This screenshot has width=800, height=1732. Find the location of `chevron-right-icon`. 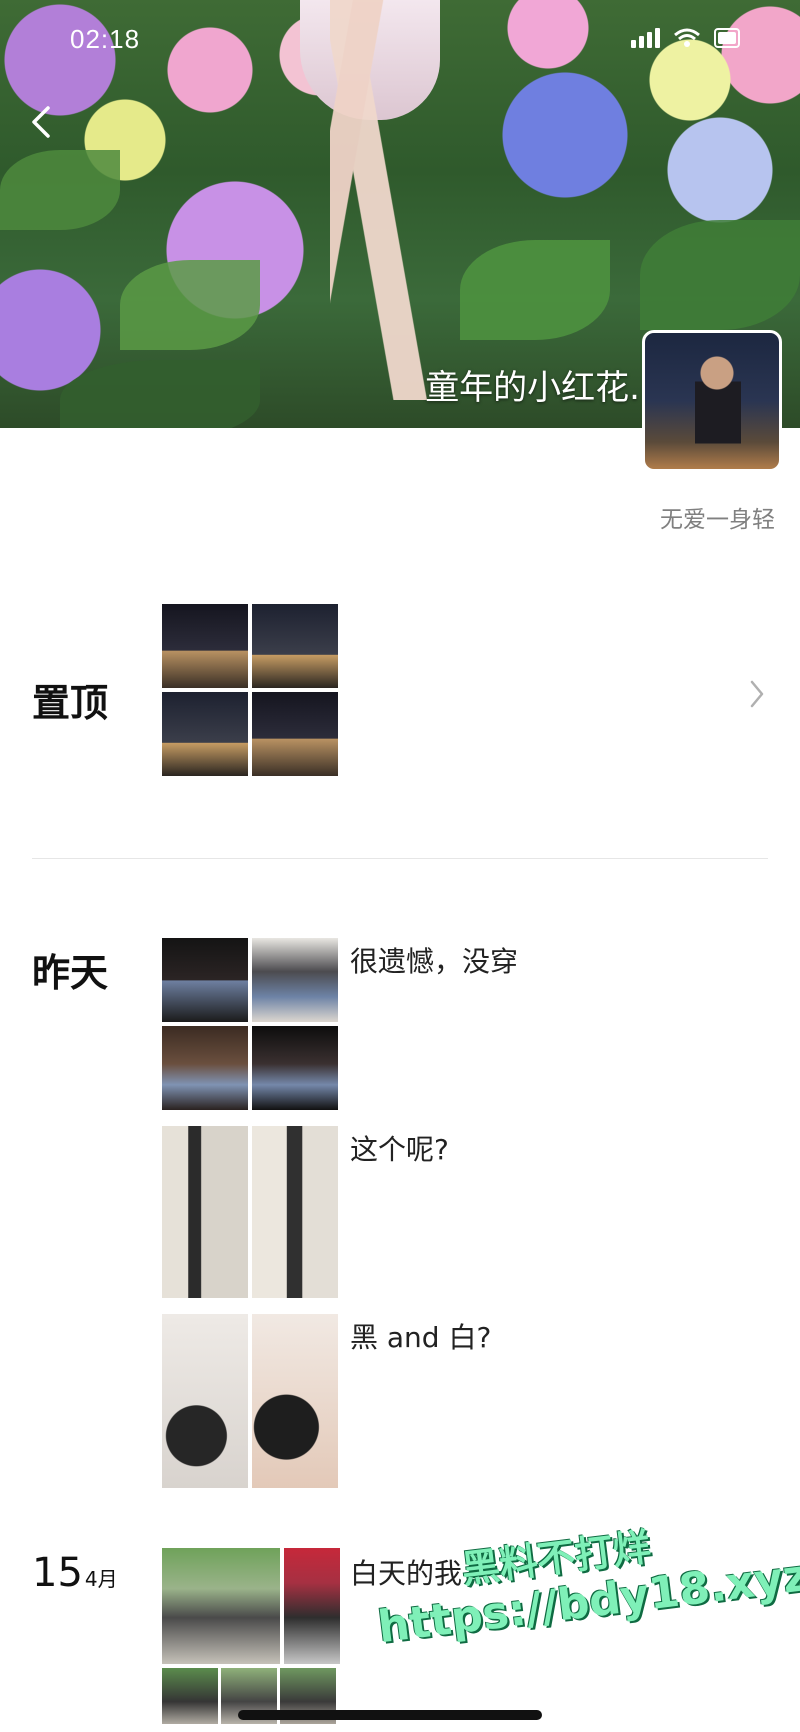

chevron-right-icon is located at coordinates (757, 694).